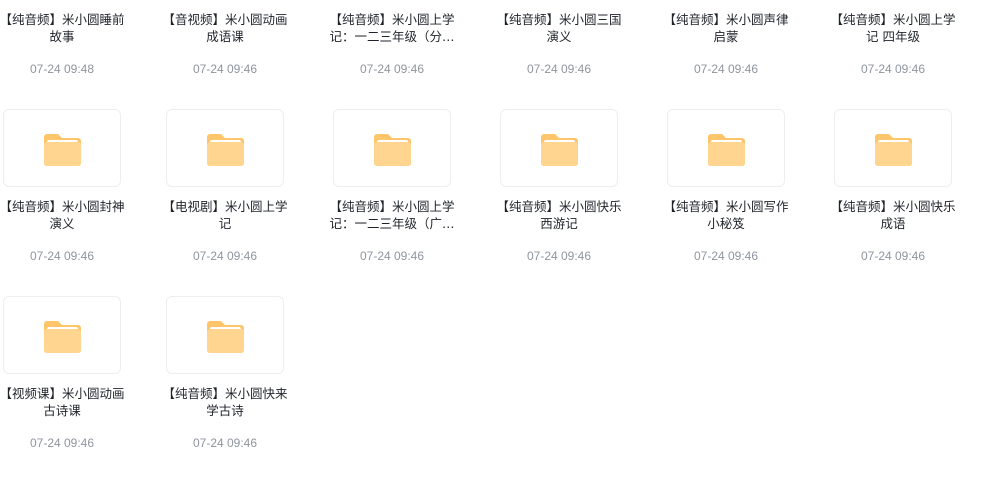 The width and height of the screenshot is (983, 483). Describe the element at coordinates (64, 28) in the screenshot. I see `folder-name: 【纯音频】米小圆睡前故事` at that location.